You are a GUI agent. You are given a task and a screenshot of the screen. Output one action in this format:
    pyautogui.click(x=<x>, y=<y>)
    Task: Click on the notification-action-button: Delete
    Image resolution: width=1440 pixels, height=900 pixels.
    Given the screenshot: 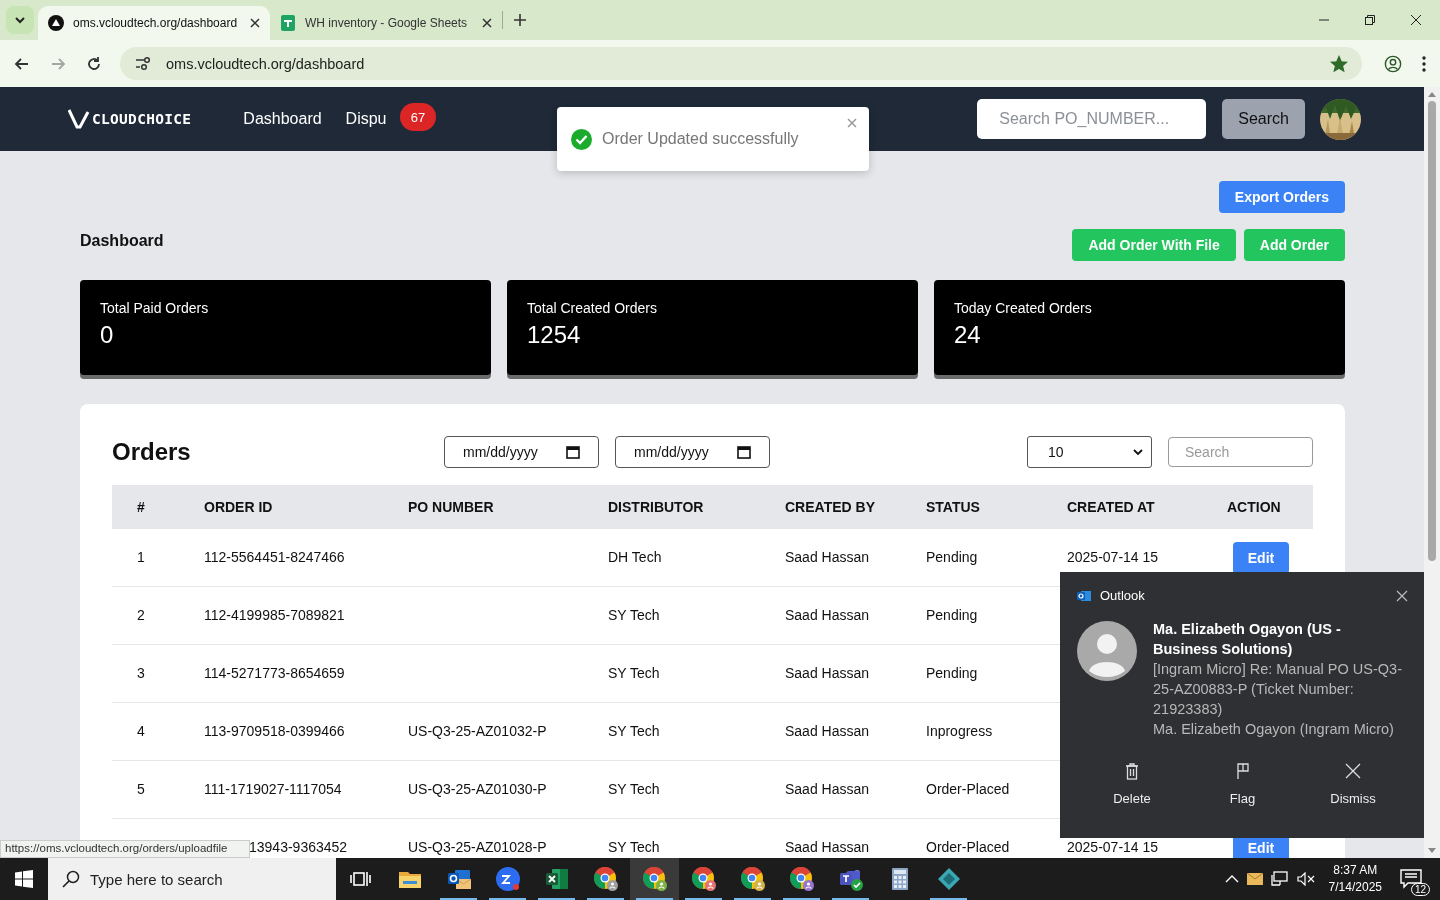 What is the action you would take?
    pyautogui.click(x=1132, y=784)
    